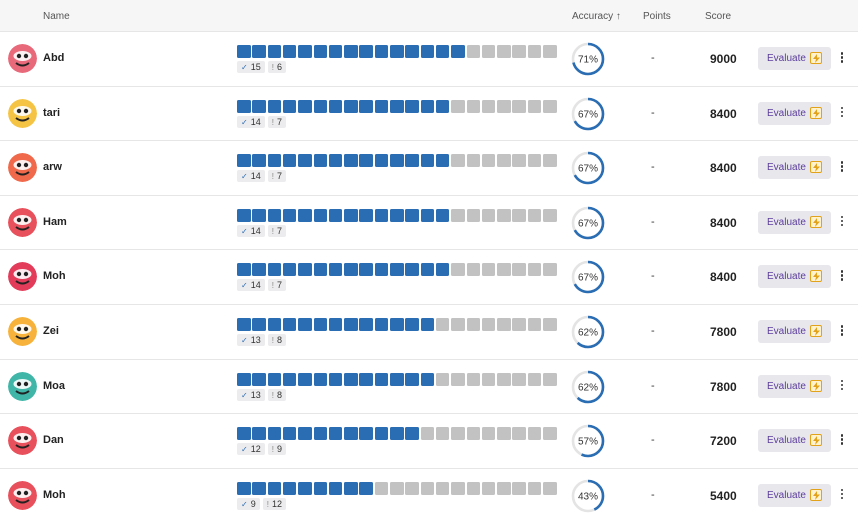  I want to click on column-header-accuracy: Accuracy ↑, so click(596, 16).